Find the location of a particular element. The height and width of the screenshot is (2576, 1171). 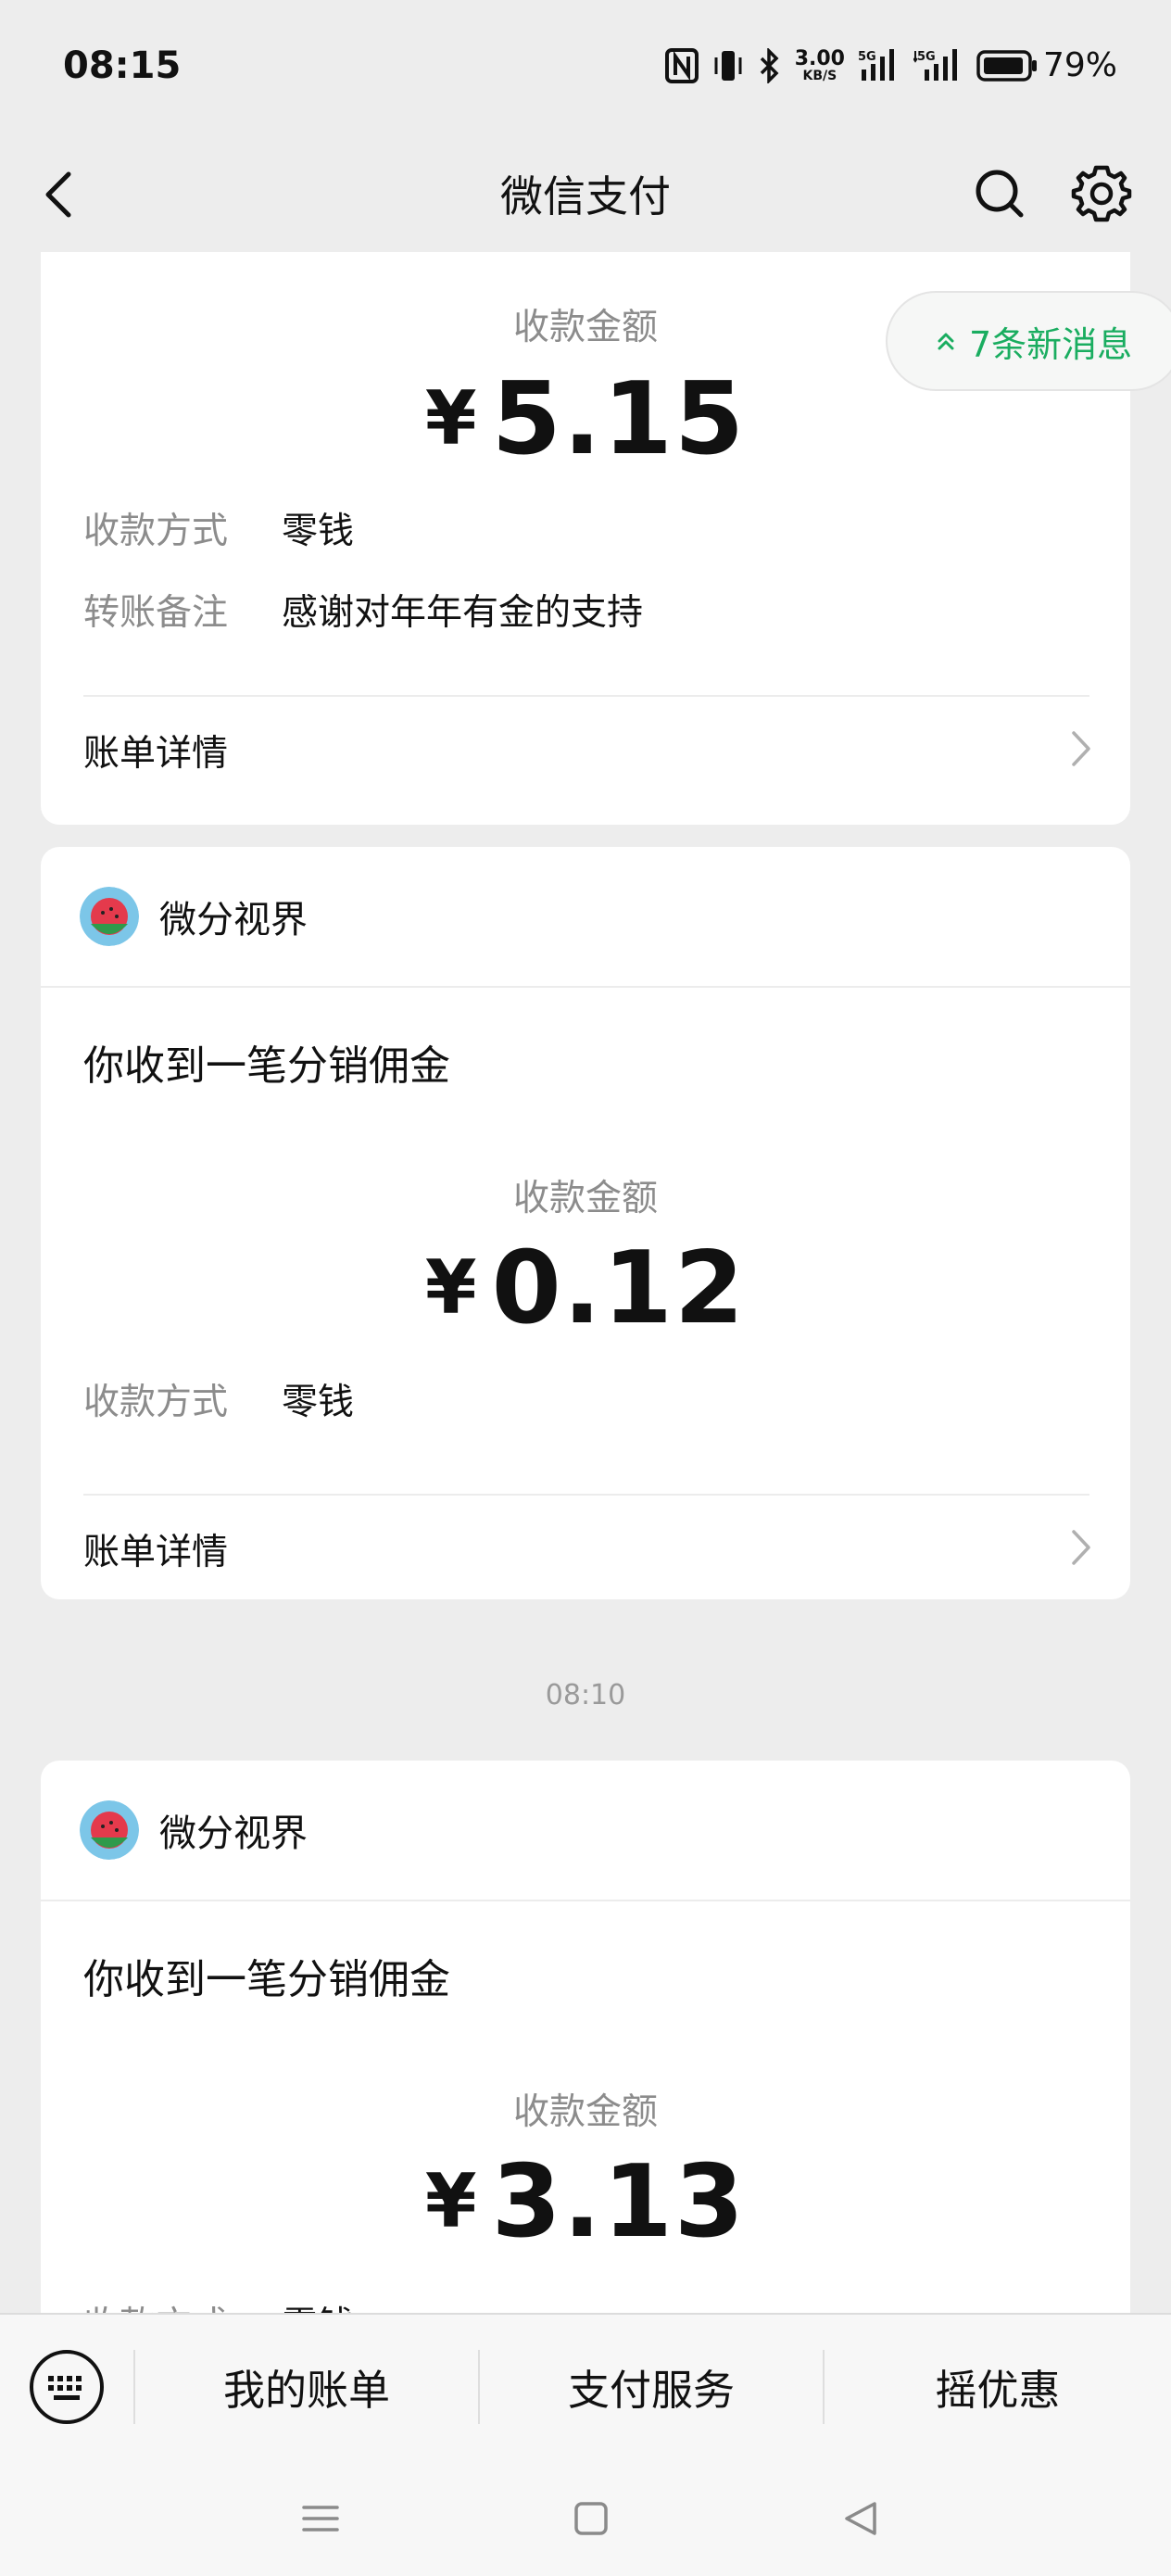

battery-icon is located at coordinates (1007, 65).